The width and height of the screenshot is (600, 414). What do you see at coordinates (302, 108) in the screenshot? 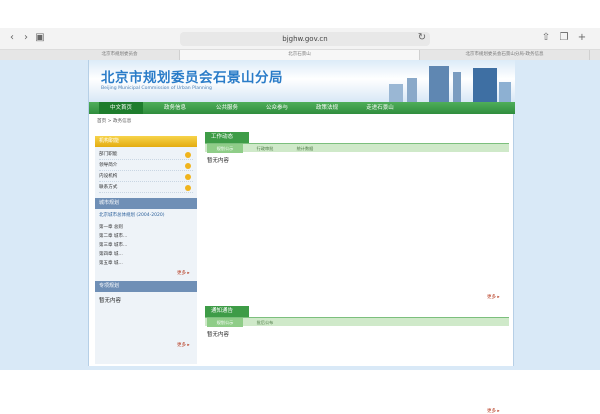
I see `main-nav: 中文首页 政务信息 公共服务 公众参与 政策法规 走进石景山` at bounding box center [302, 108].